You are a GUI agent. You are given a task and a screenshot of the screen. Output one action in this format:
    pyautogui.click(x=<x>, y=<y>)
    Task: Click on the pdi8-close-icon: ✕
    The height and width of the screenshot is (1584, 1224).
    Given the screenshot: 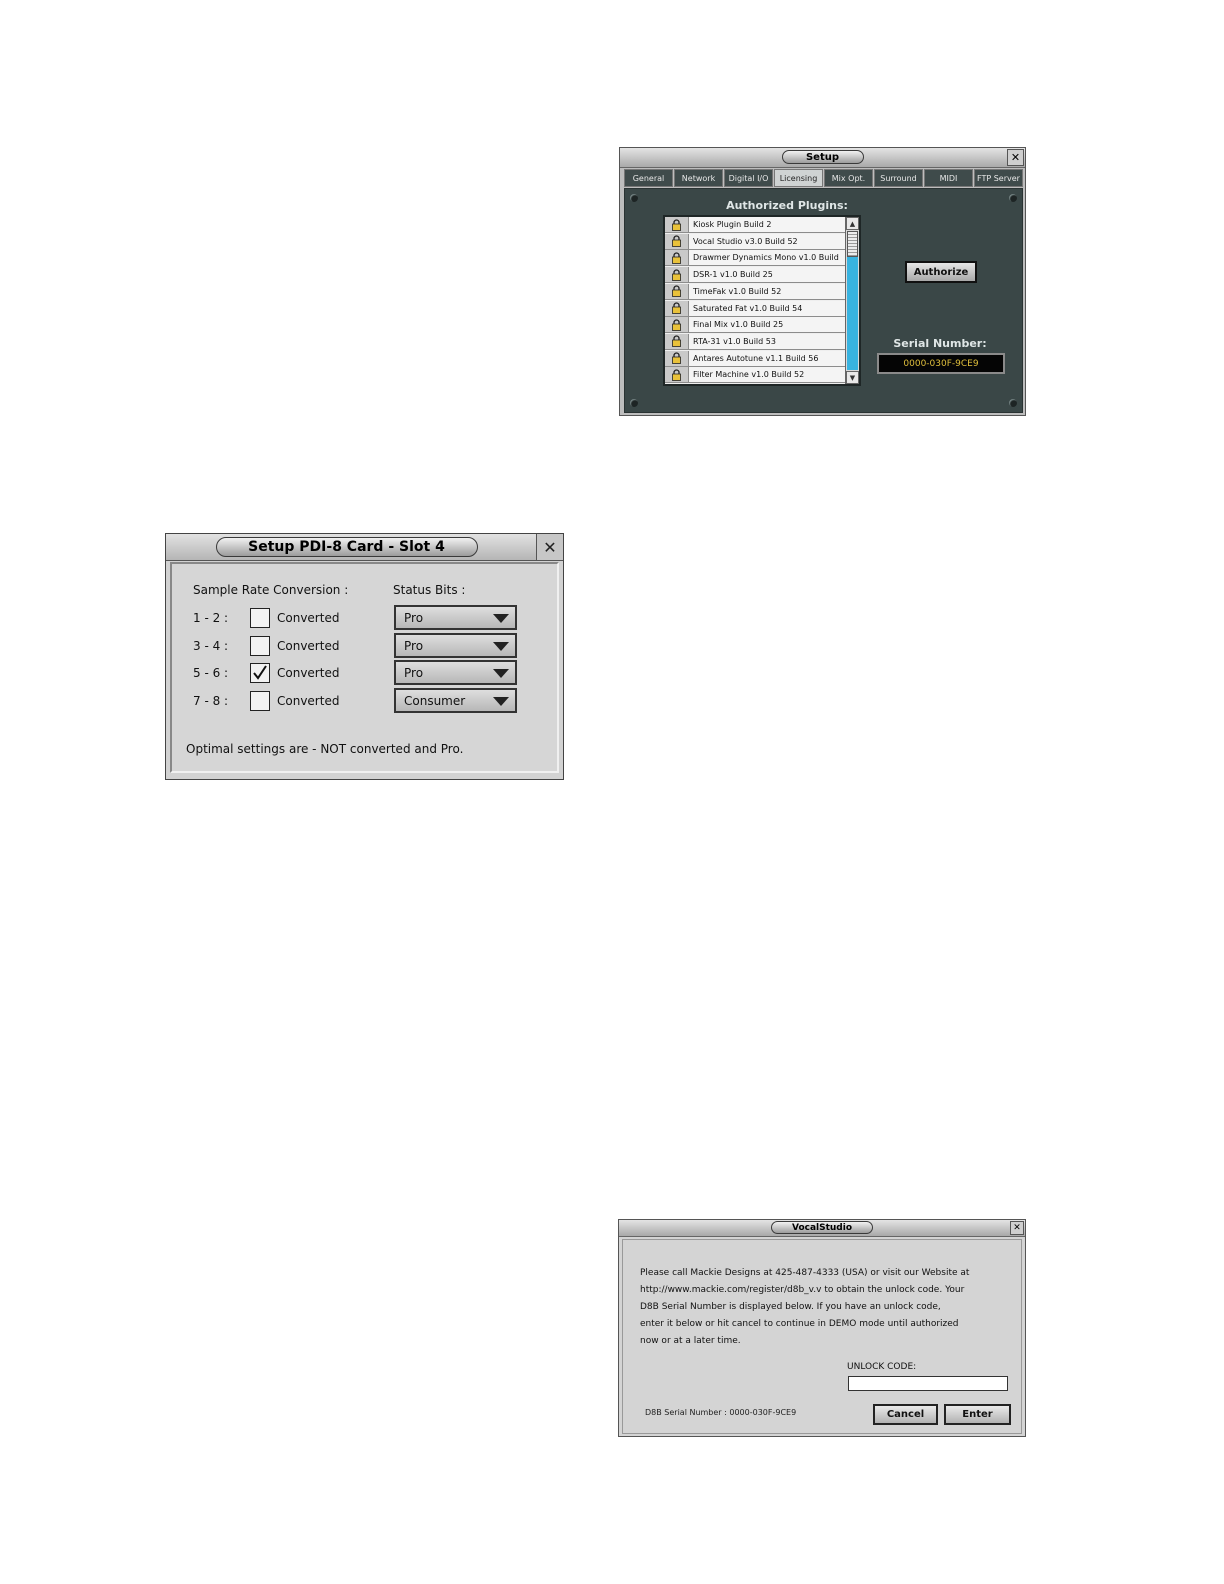 What is the action you would take?
    pyautogui.click(x=549, y=547)
    